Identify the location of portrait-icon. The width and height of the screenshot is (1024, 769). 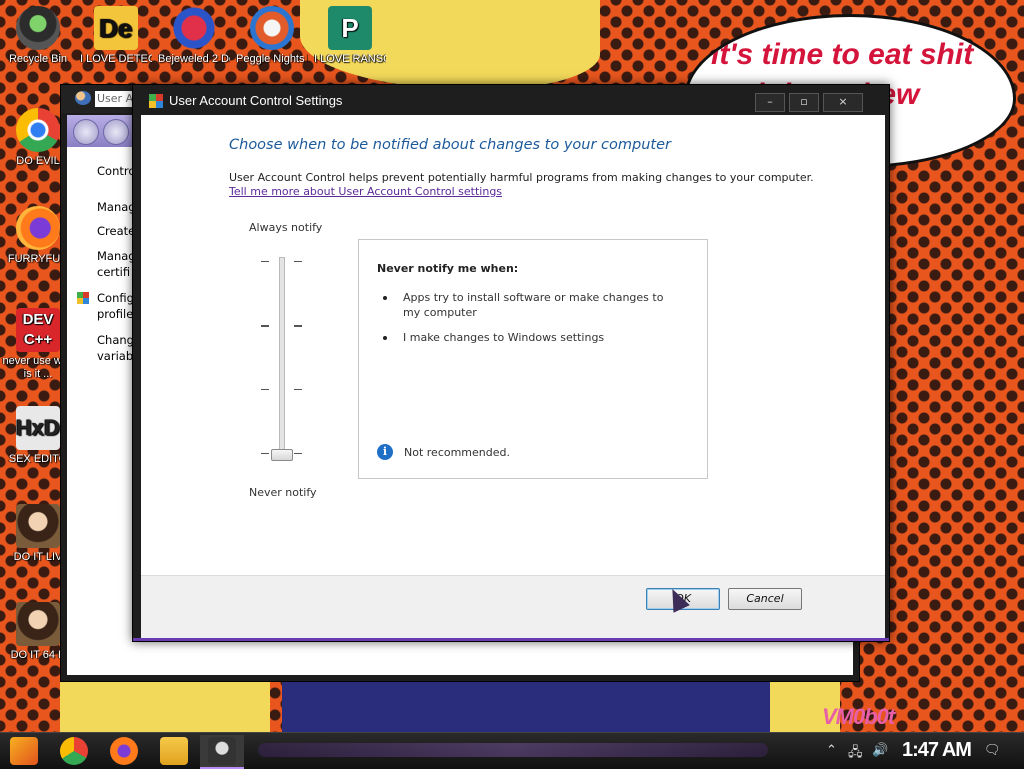
(38, 526).